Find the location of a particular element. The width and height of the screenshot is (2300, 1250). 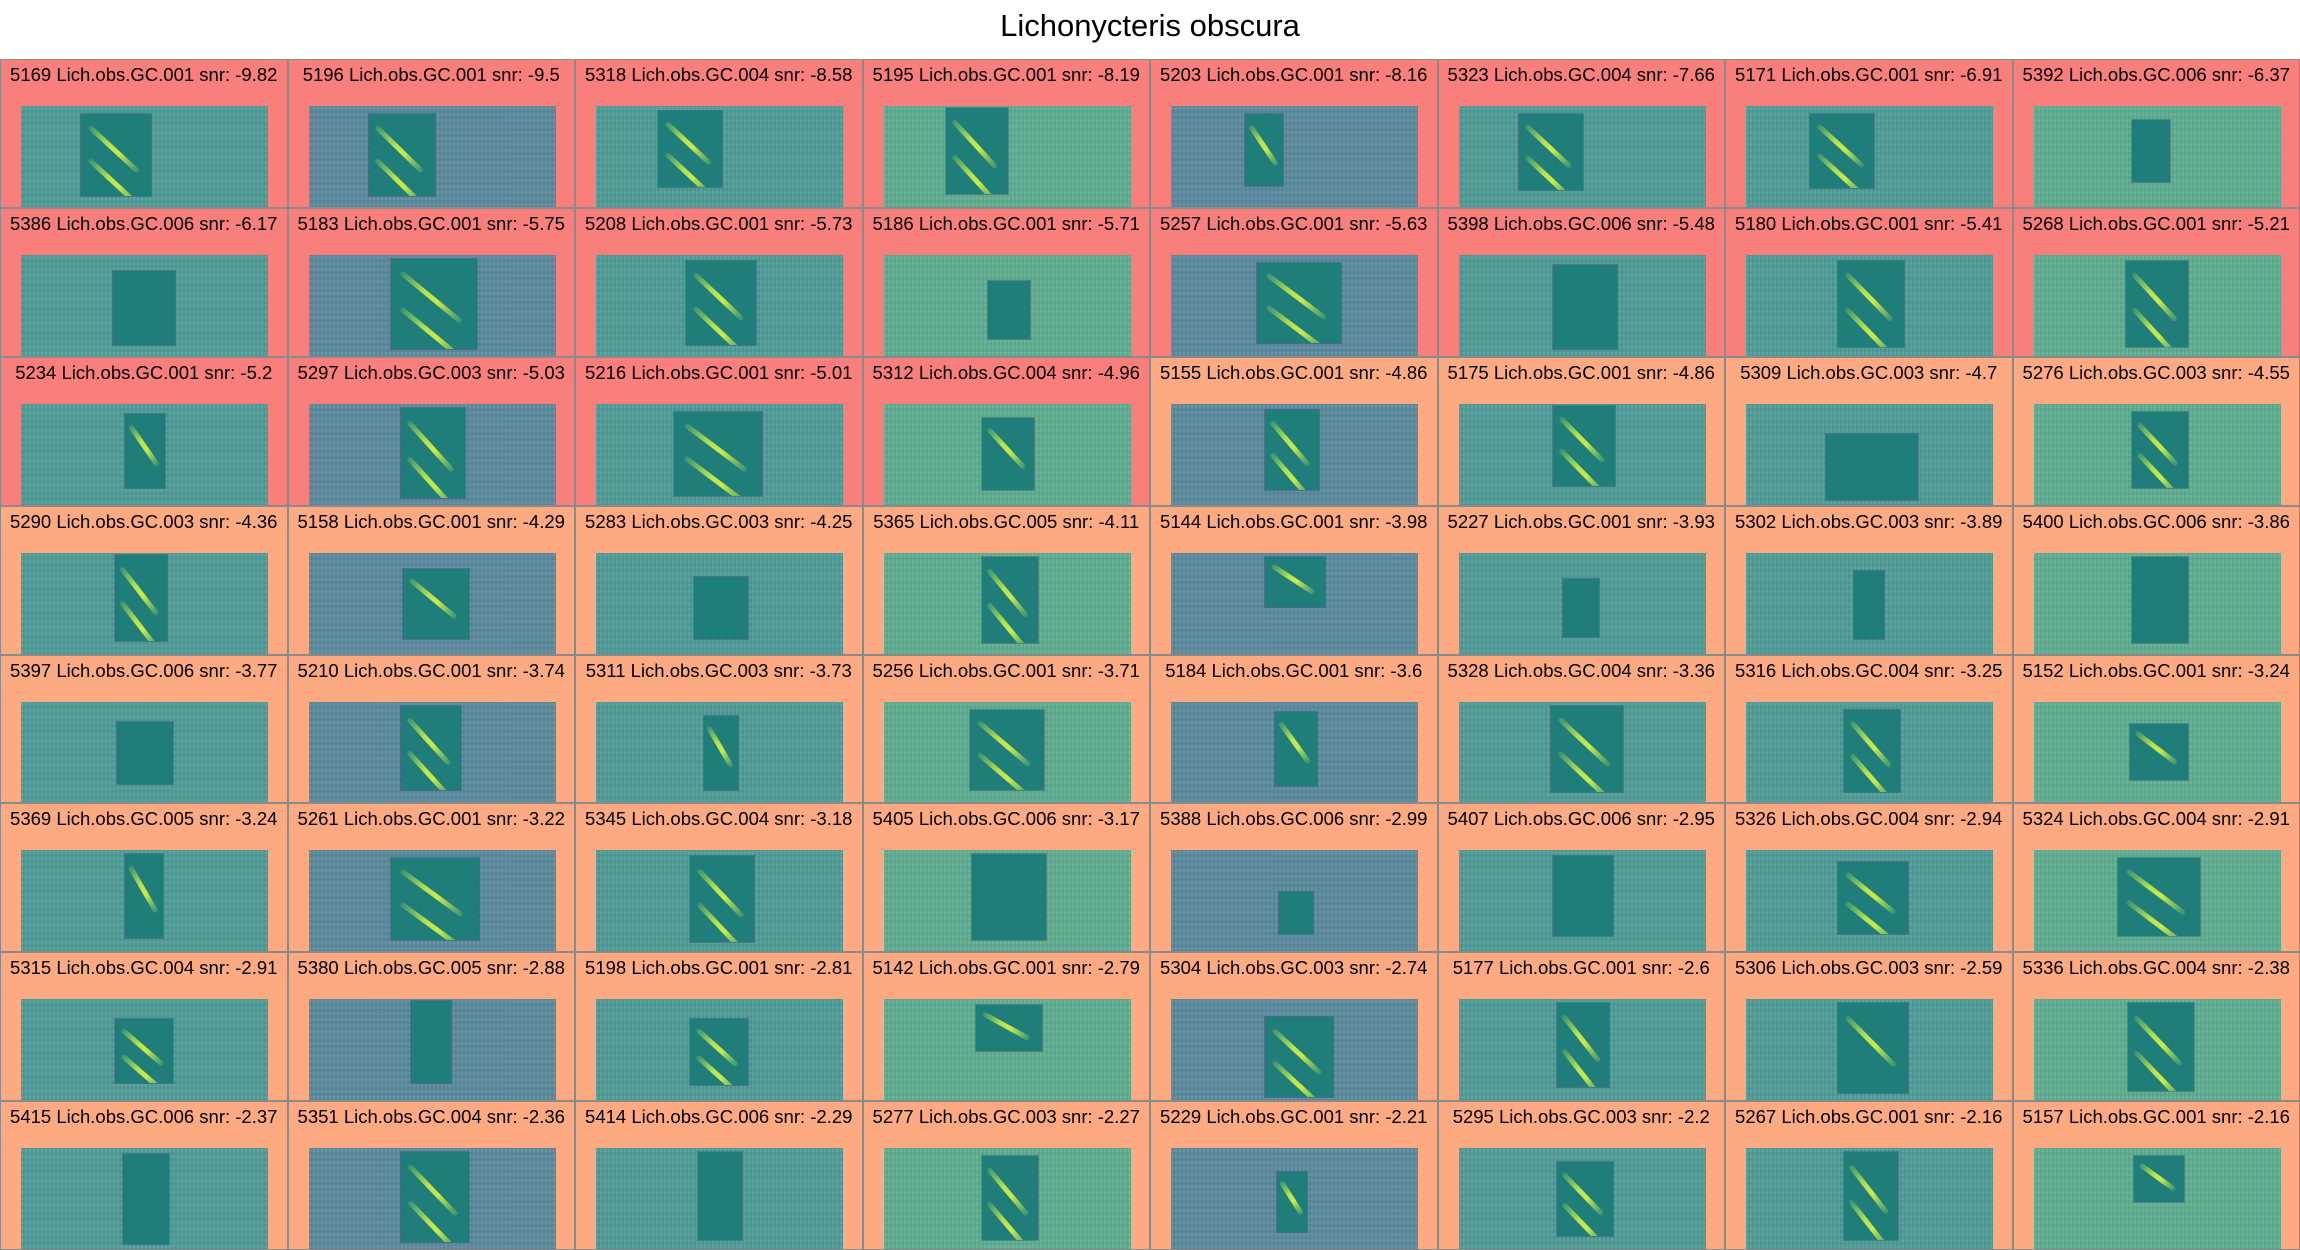

thumbnail-label: 5397 Lich.obs.GC.006 snr: -3.77 is located at coordinates (144, 670).